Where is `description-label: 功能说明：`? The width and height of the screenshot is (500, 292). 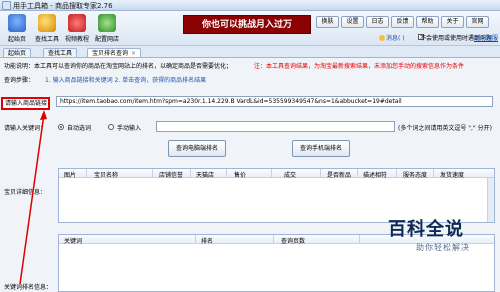
description-label: 功能说明： is located at coordinates (19, 66).